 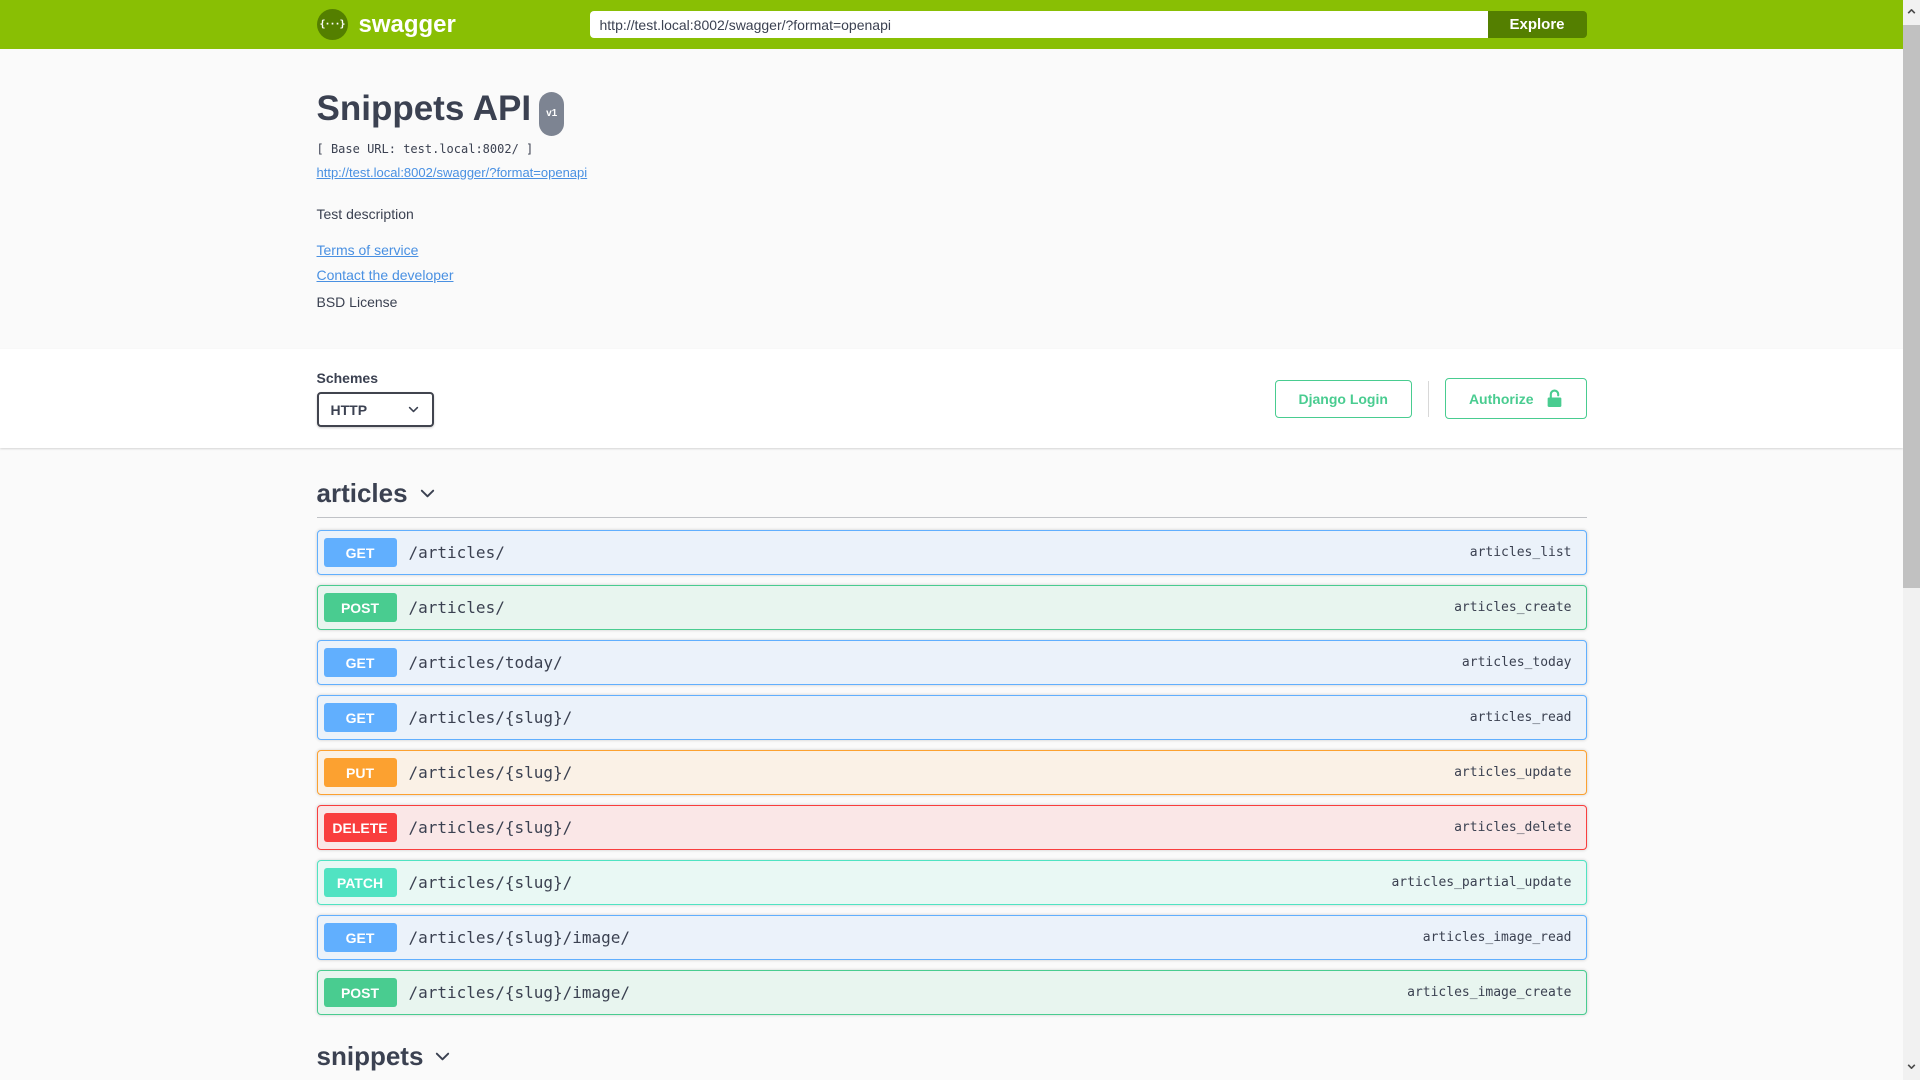 What do you see at coordinates (1481, 882) in the screenshot?
I see `operation-id: articles_partial_update` at bounding box center [1481, 882].